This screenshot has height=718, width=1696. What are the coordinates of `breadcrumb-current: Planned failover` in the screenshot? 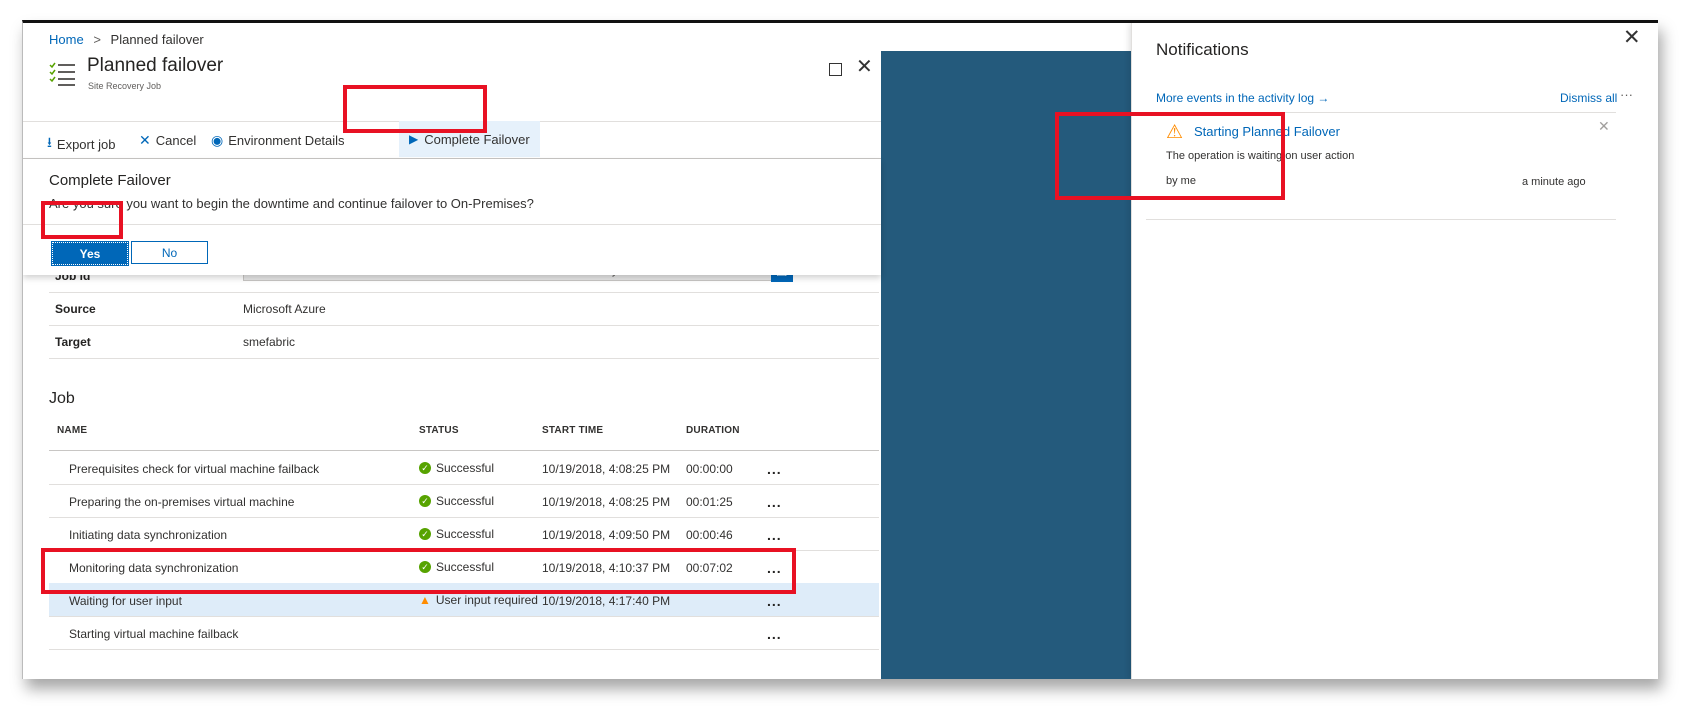 It's located at (157, 39).